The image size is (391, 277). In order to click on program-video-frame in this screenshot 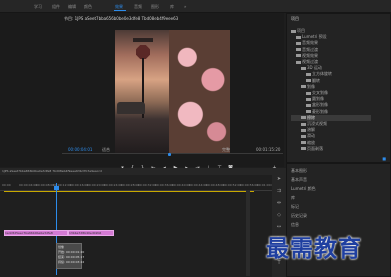, I will do `click(172, 92)`.